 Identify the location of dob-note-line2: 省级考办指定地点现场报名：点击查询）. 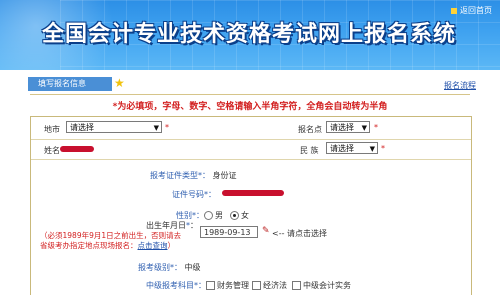
(107, 245).